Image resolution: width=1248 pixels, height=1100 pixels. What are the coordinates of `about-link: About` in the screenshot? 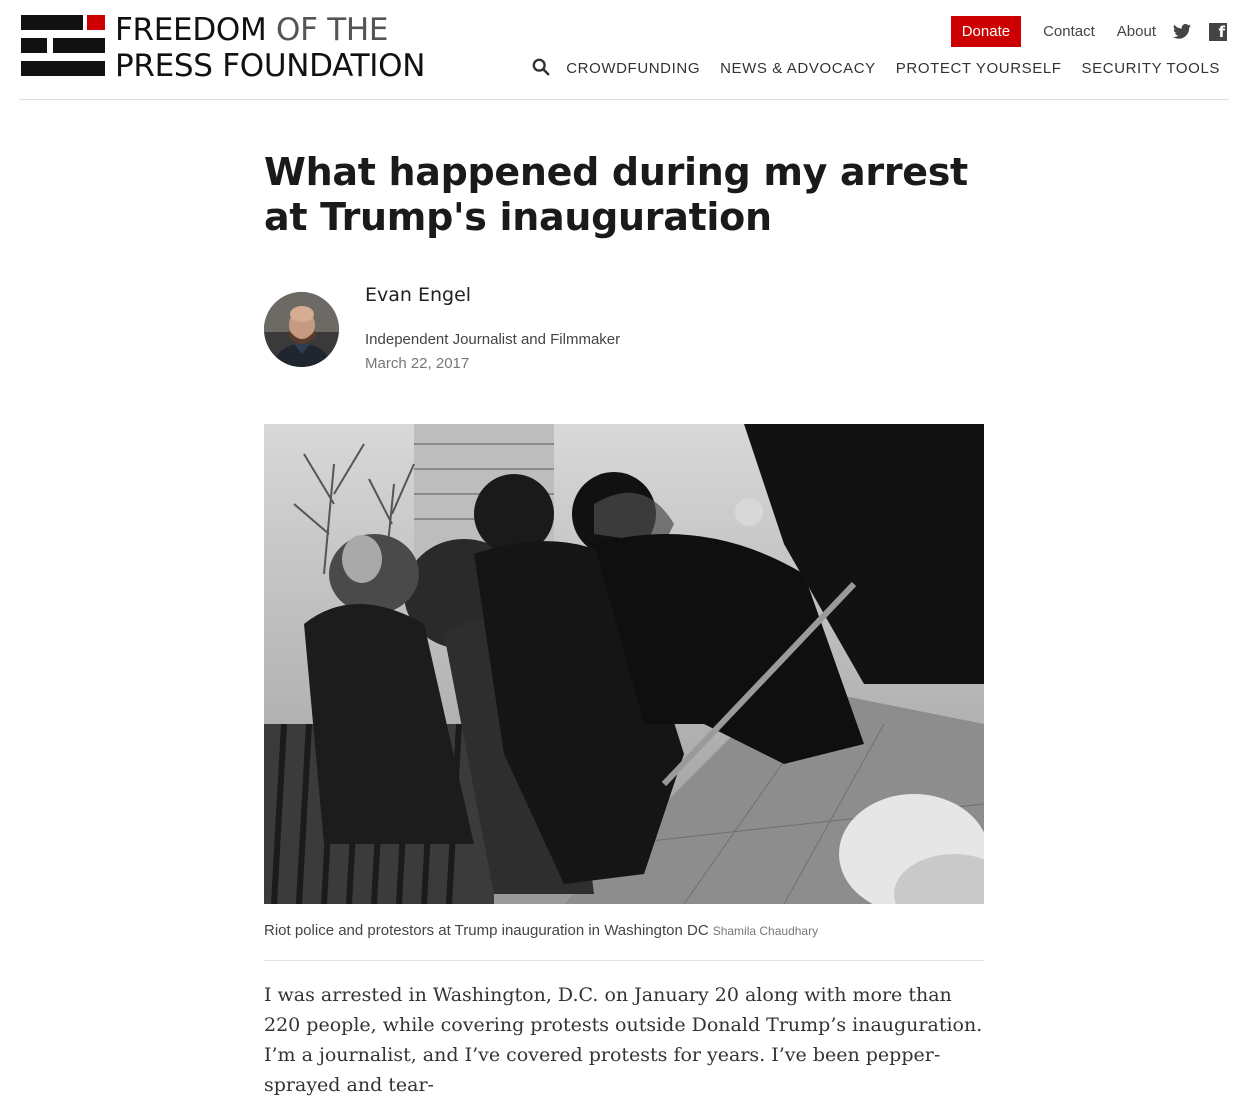 It's located at (1136, 31).